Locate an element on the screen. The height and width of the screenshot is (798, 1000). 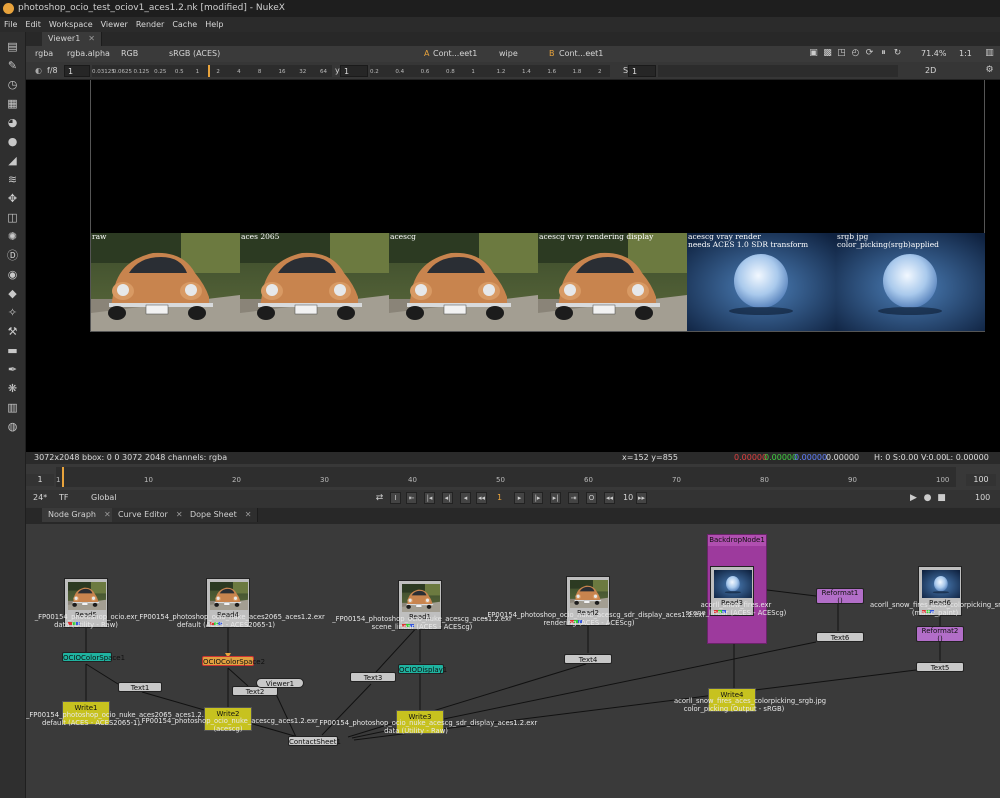
metadata-icon: ◆ is located at coordinates (12, 293).